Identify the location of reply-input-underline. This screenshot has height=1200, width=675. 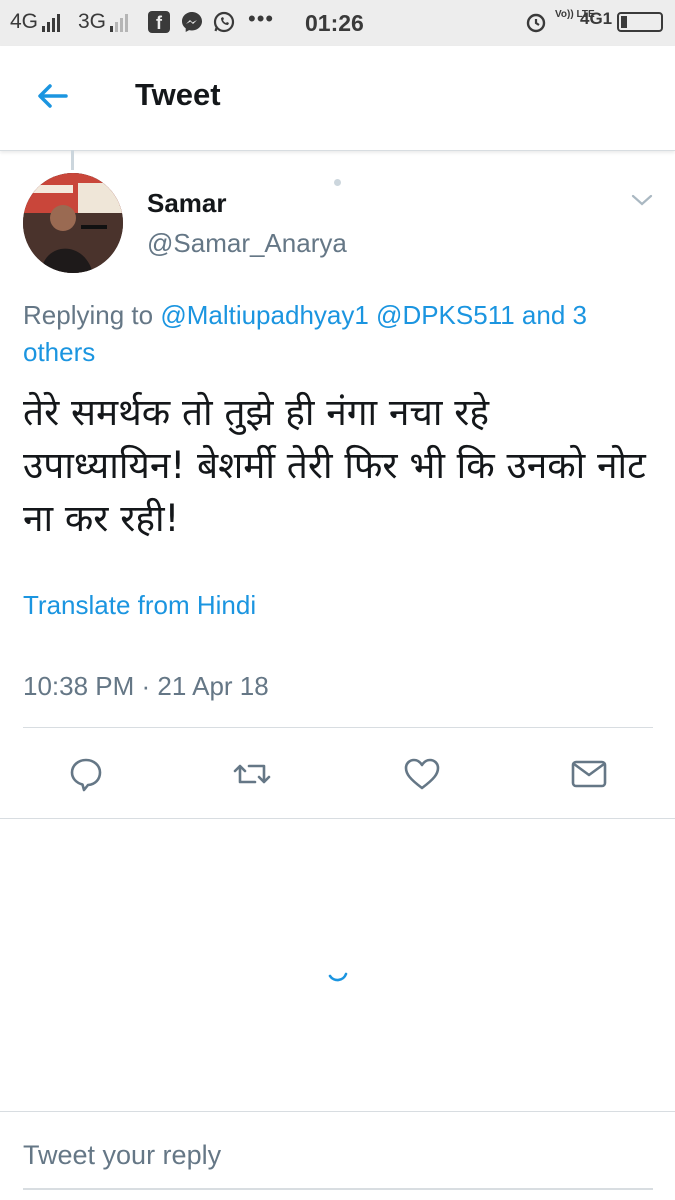
(338, 1189).